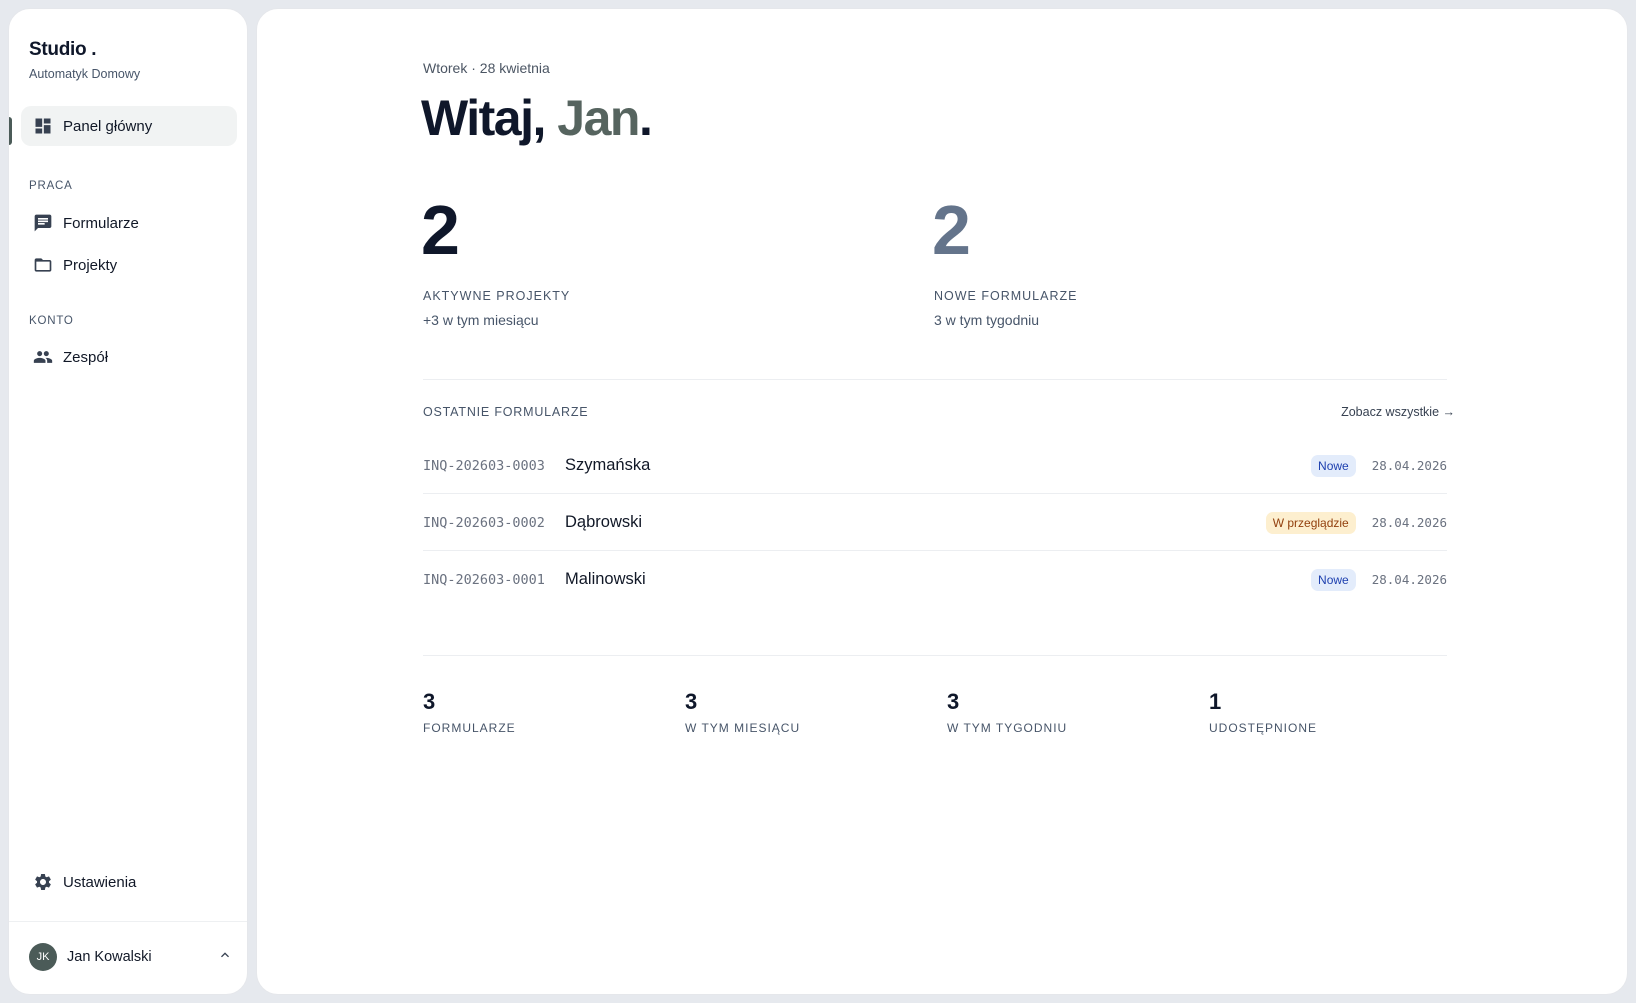 The height and width of the screenshot is (1003, 1636). I want to click on active-nav-indicator, so click(10, 131).